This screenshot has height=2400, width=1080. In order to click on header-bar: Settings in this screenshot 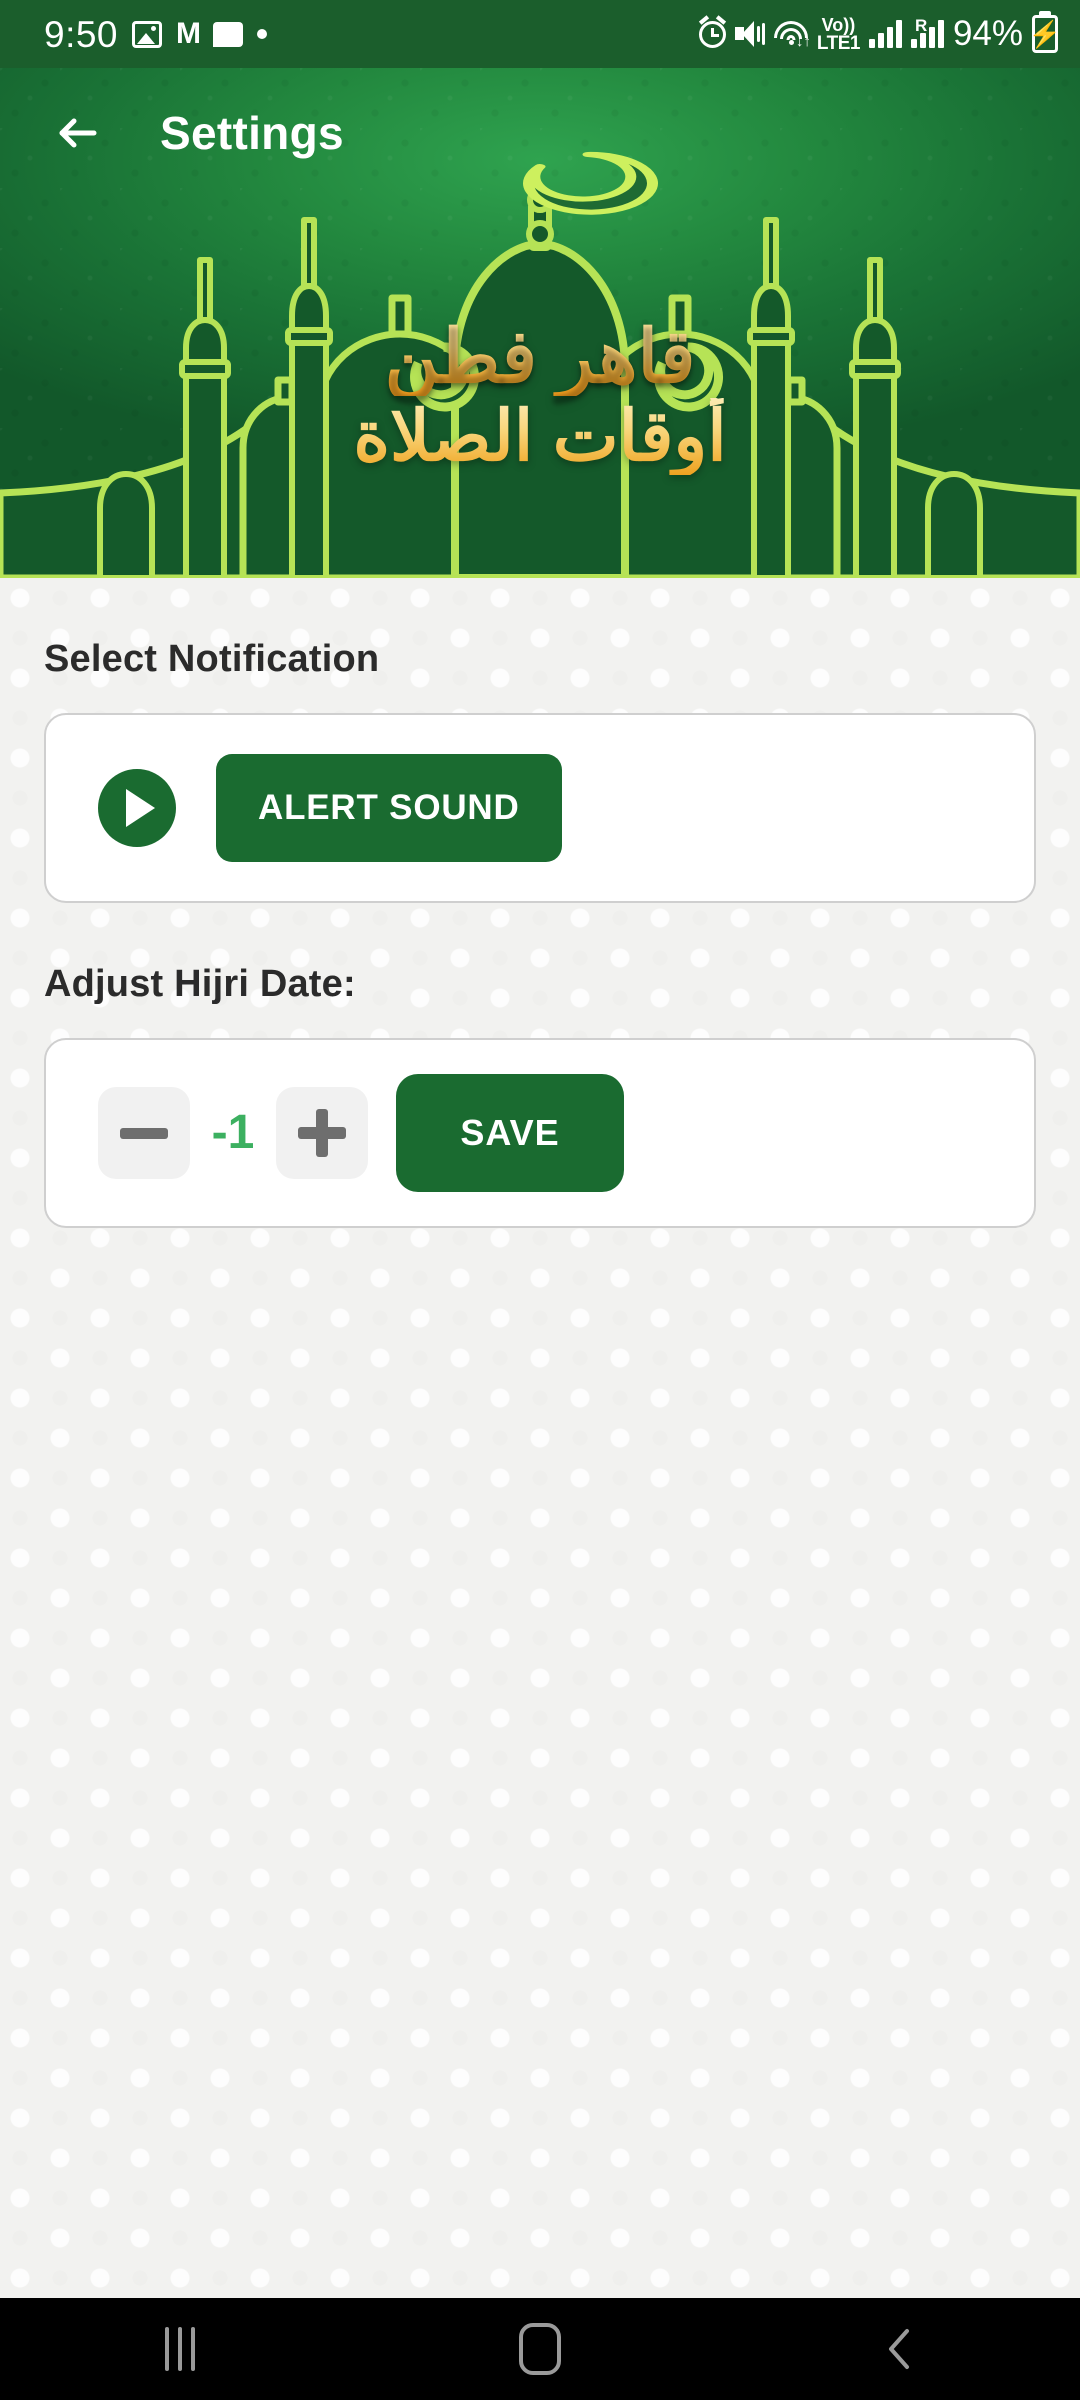, I will do `click(540, 133)`.